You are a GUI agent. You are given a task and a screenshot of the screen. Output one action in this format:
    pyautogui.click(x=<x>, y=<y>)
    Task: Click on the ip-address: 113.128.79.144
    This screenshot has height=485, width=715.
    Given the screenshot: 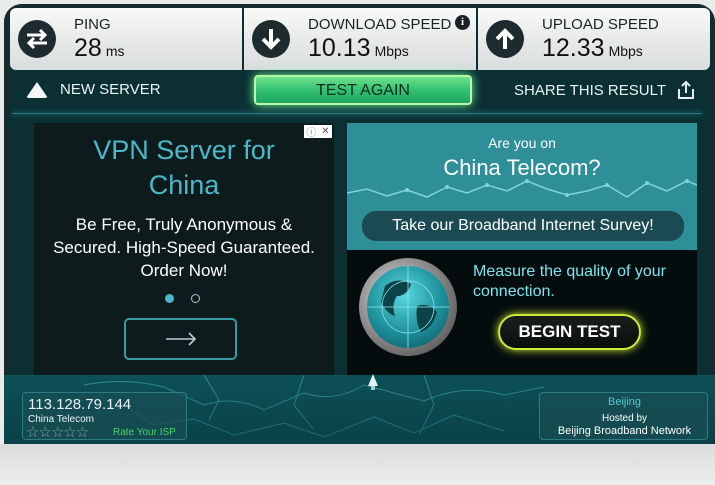 What is the action you would take?
    pyautogui.click(x=80, y=404)
    